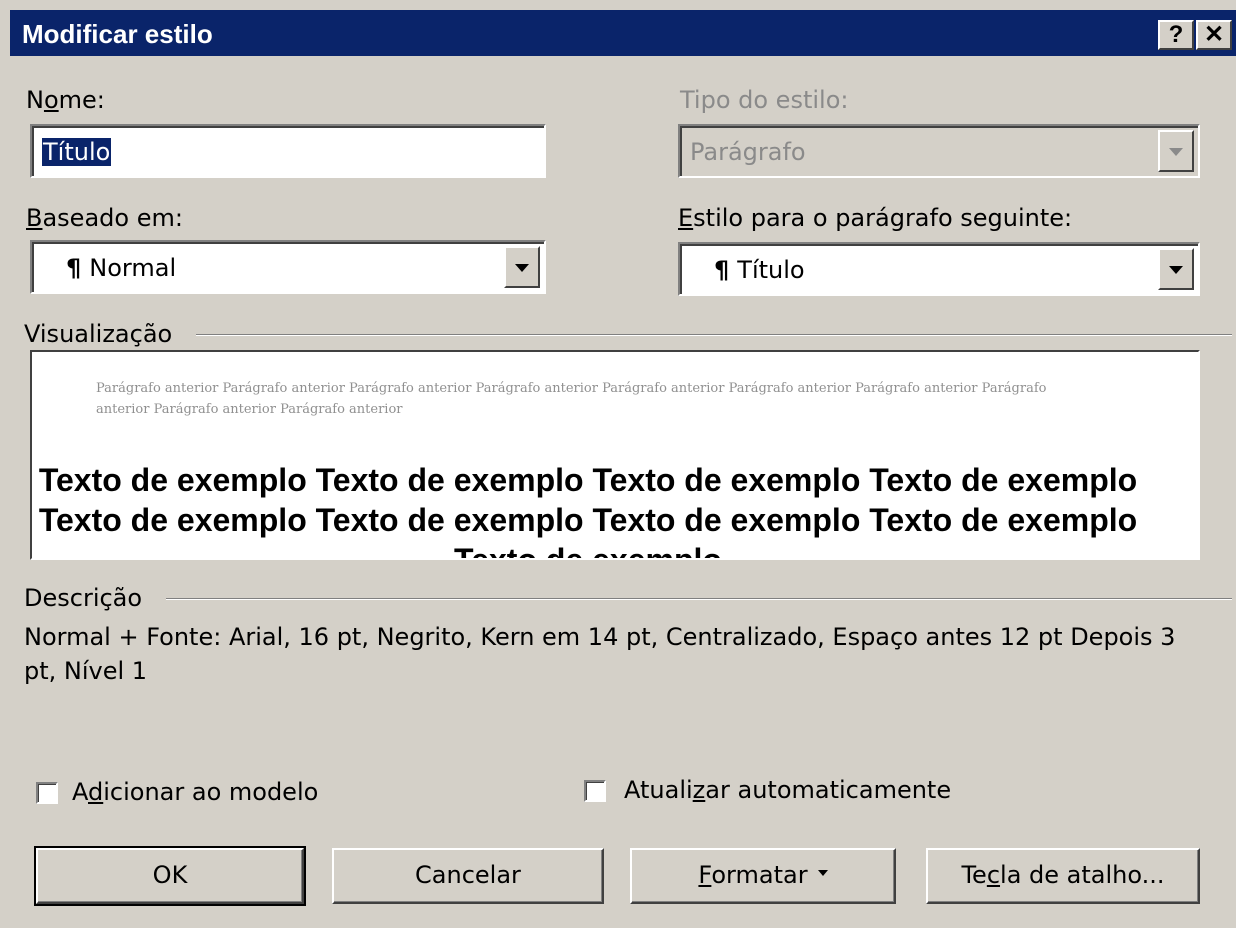 Image resolution: width=1236 pixels, height=928 pixels. Describe the element at coordinates (47, 793) in the screenshot. I see `add-to-template-checkbox` at that location.